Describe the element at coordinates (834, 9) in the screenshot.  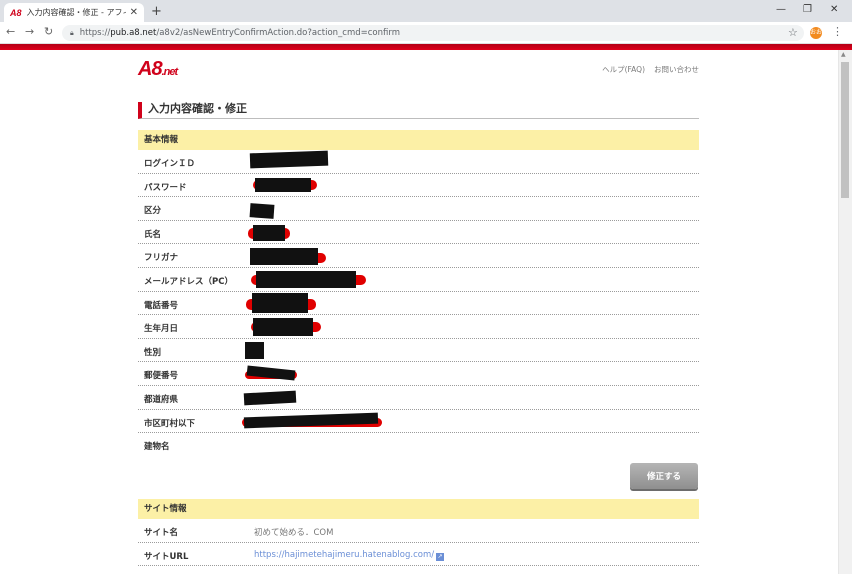
I see `close-window-icon: ✕` at that location.